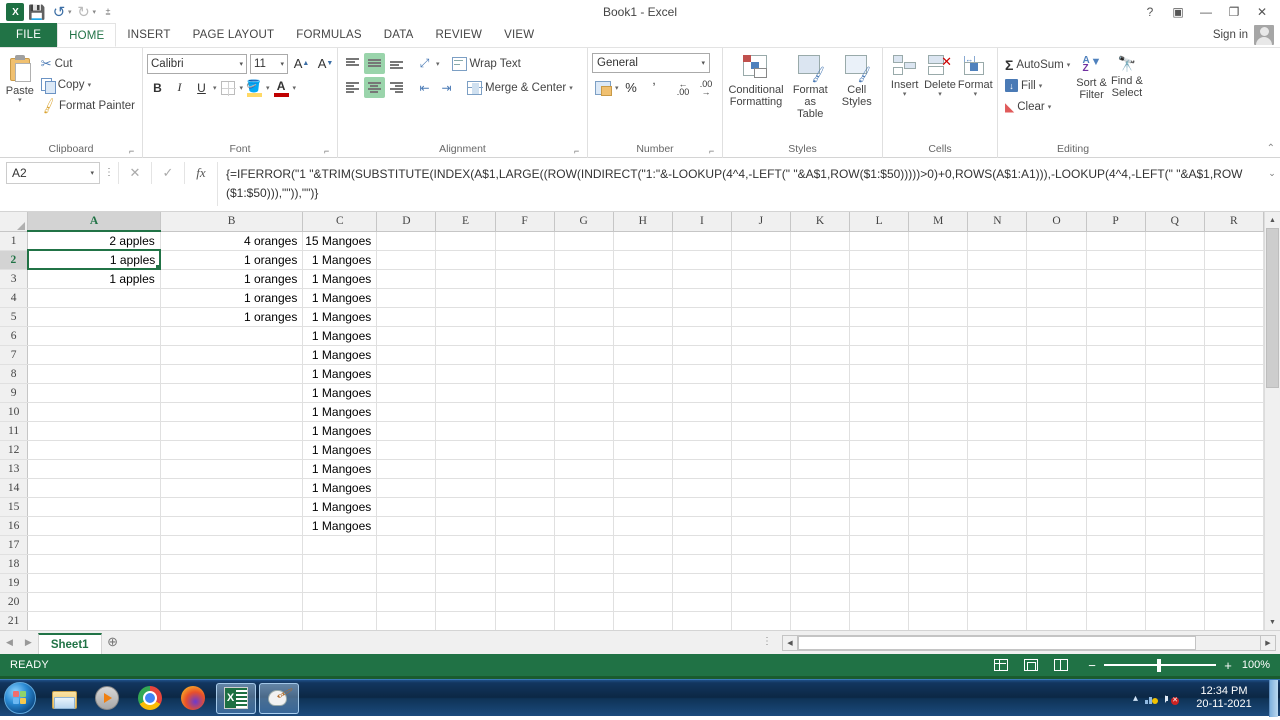 This screenshot has width=1280, height=720. What do you see at coordinates (702, 564) in the screenshot?
I see `cell-i18` at bounding box center [702, 564].